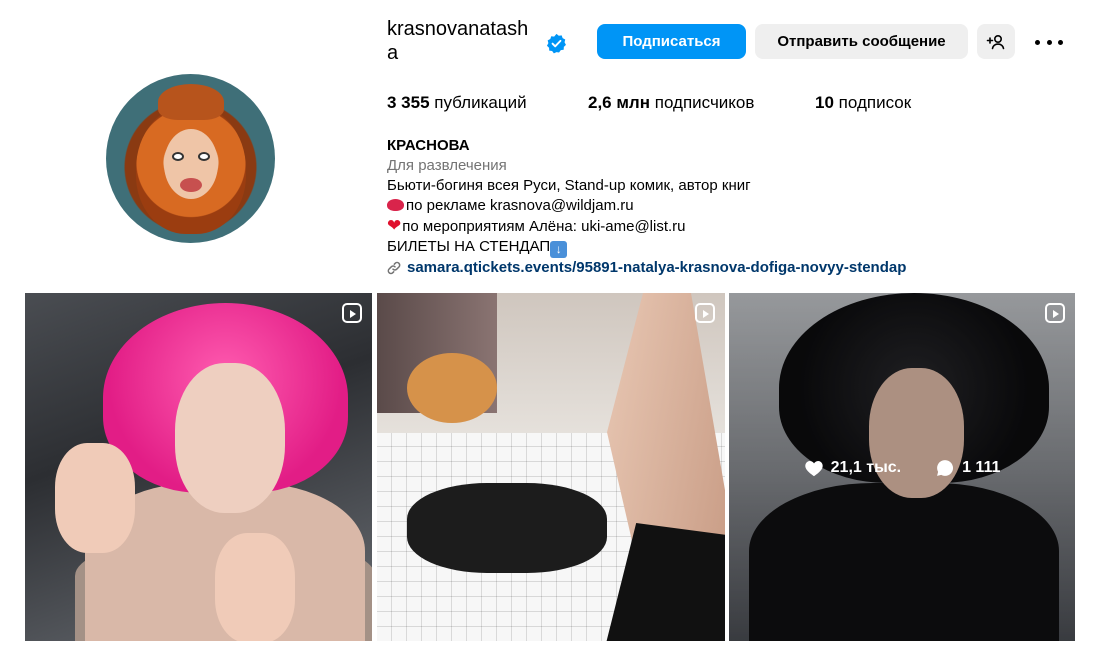 This screenshot has width=1100, height=652. I want to click on verified-badge-icon, so click(556, 43).